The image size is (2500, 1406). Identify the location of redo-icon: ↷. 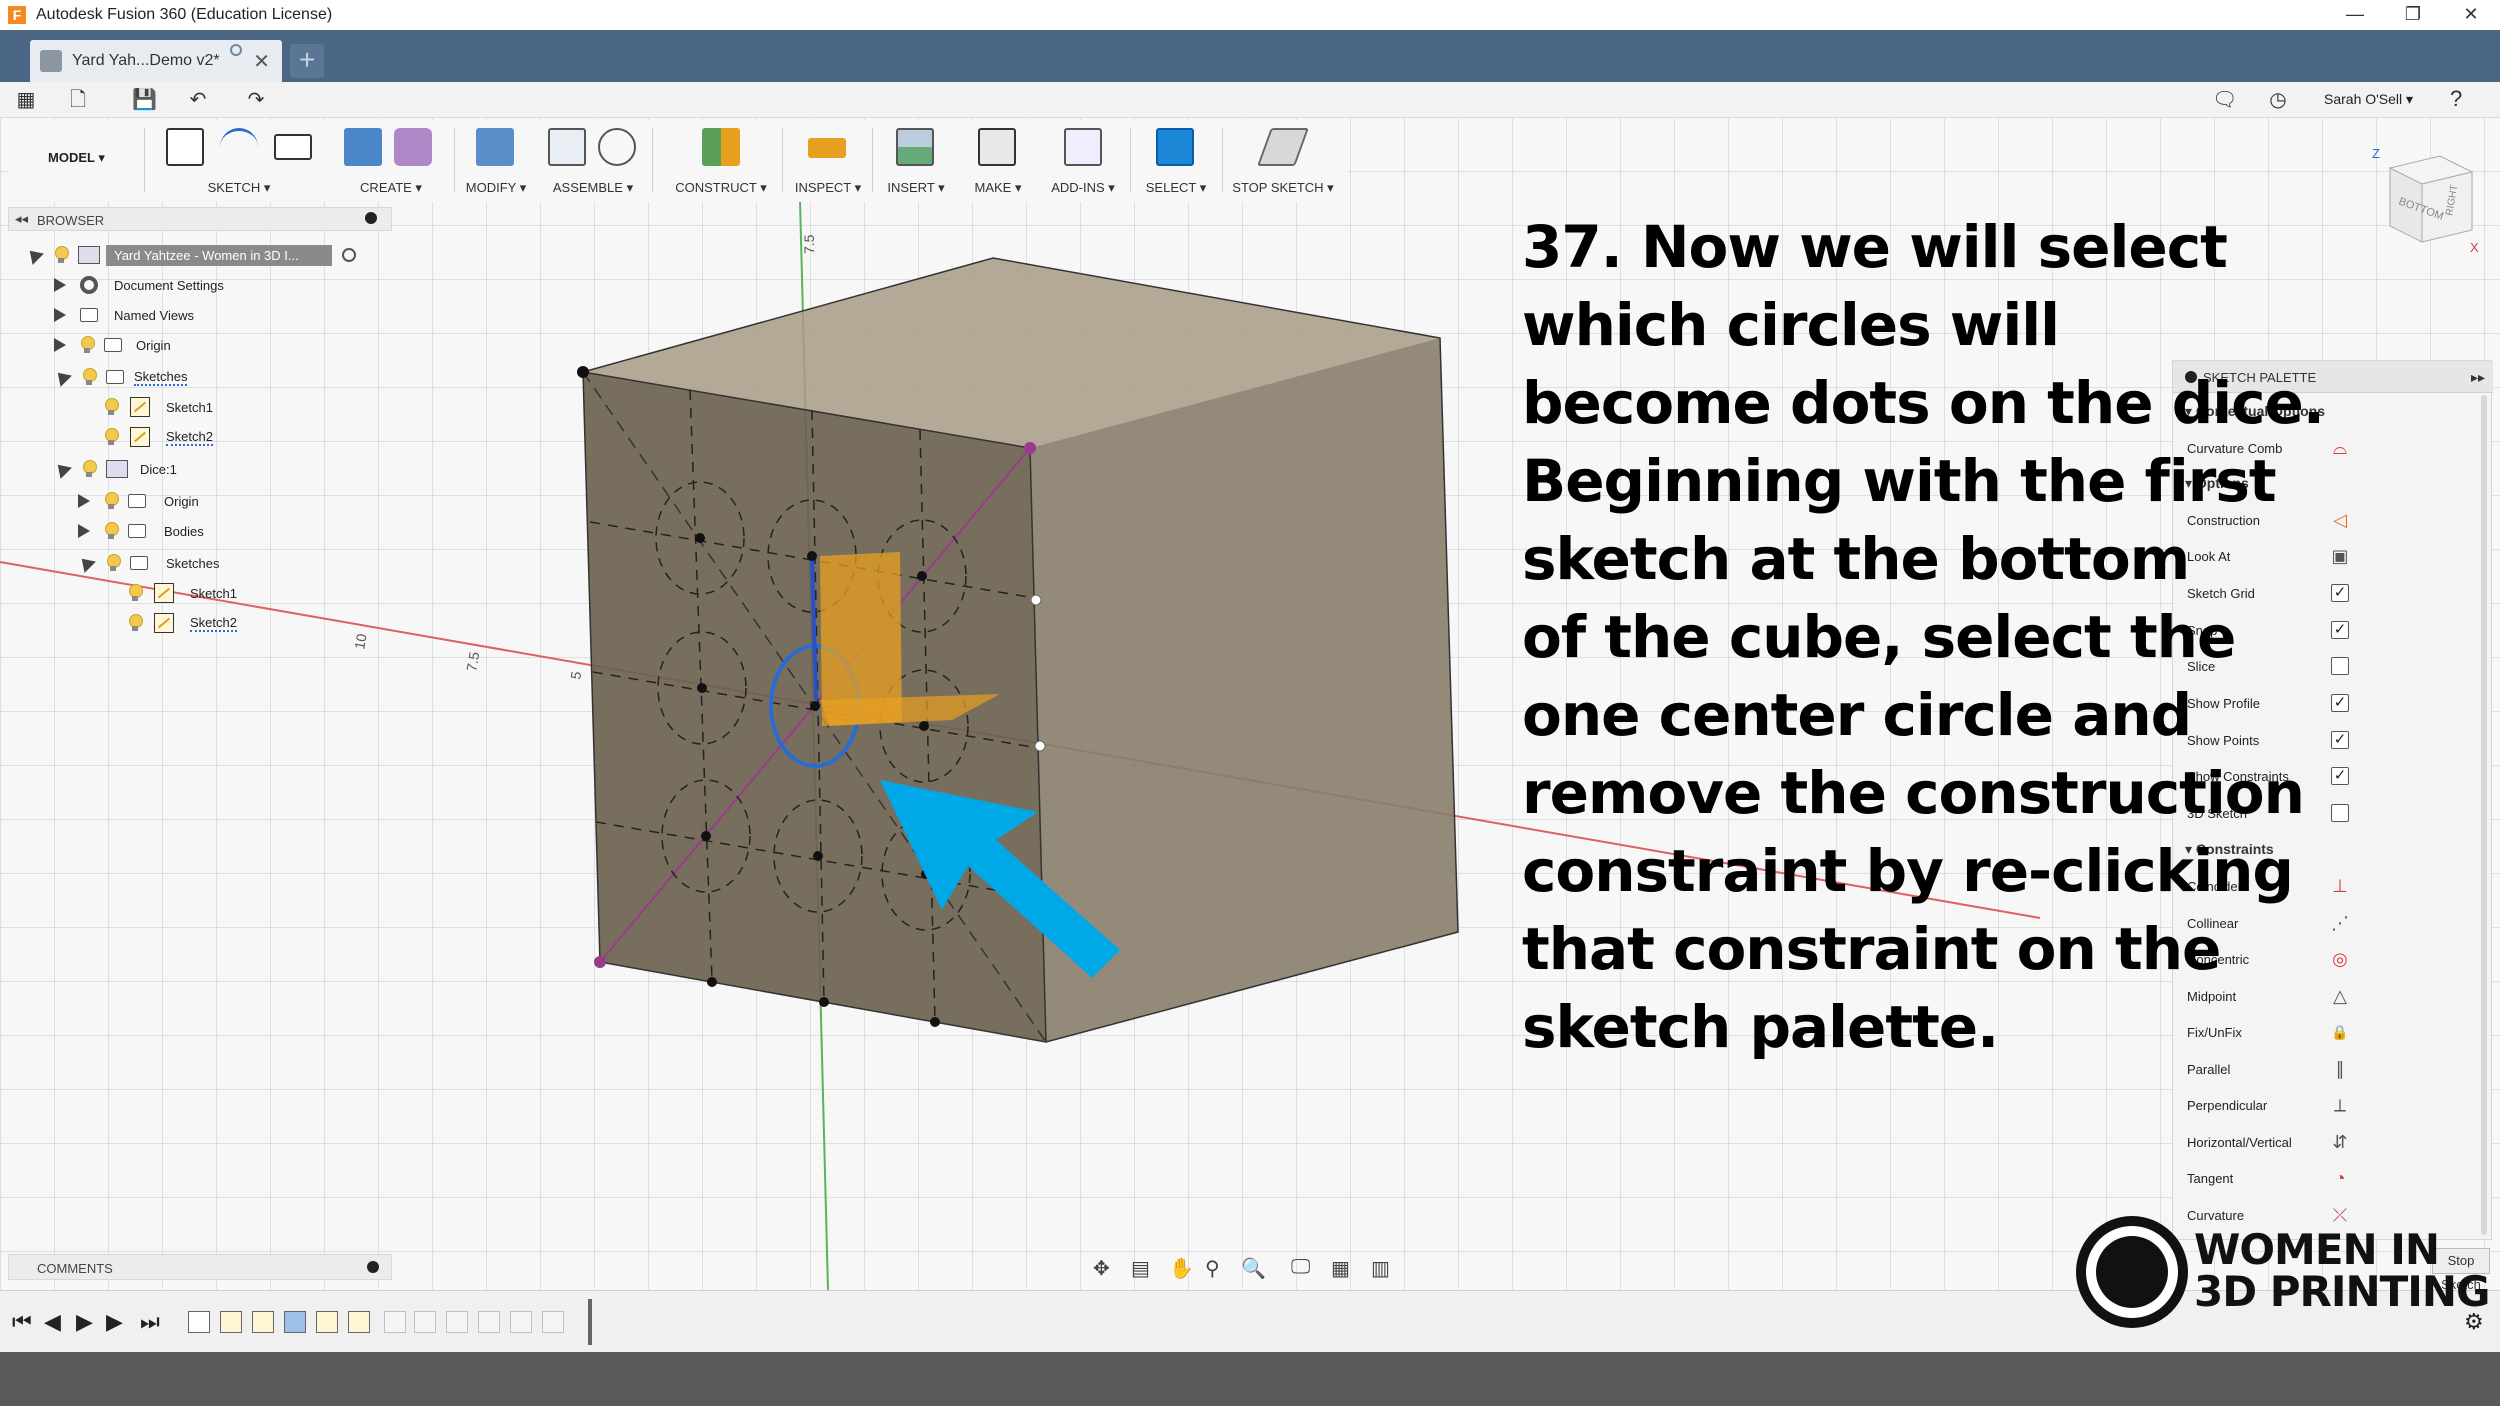
(256, 100).